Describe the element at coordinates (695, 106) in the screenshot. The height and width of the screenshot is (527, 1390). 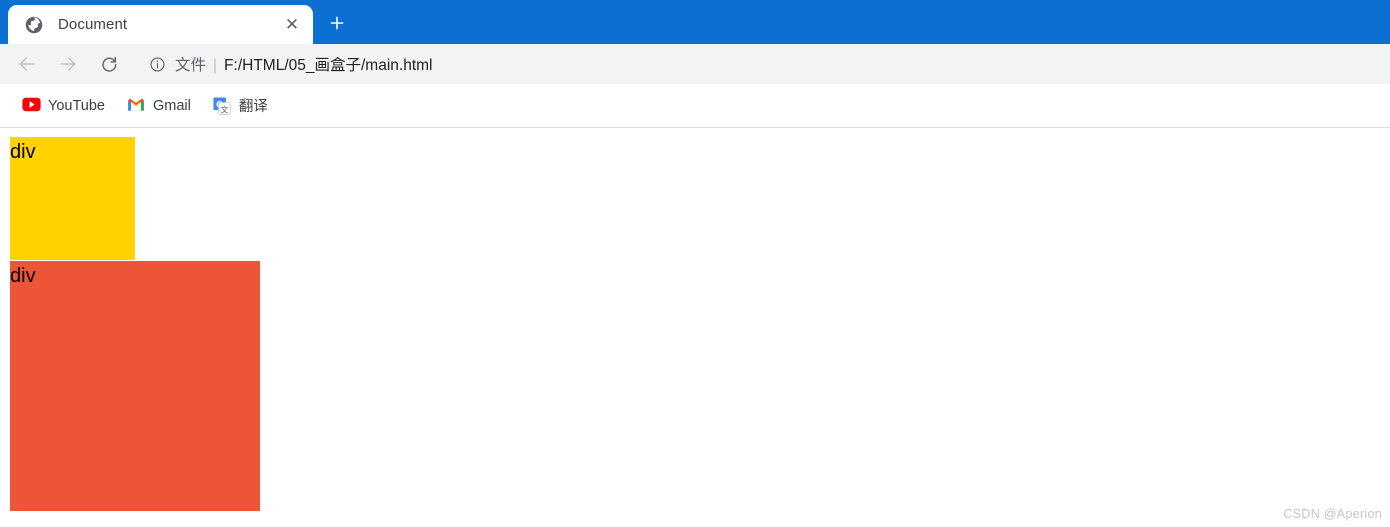
I see `bookmarks-bar: YouTube Gmail G` at that location.